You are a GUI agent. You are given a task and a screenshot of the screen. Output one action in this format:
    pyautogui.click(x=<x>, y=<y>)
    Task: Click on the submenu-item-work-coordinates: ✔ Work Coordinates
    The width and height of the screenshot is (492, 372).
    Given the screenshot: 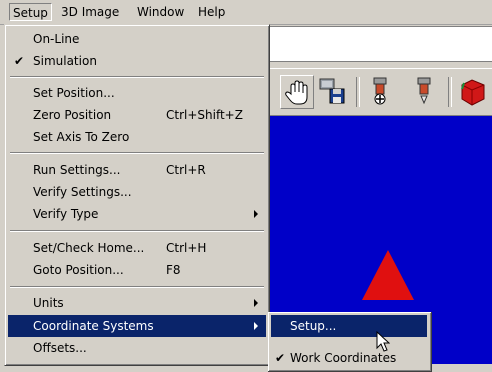 What is the action you would take?
    pyautogui.click(x=349, y=358)
    